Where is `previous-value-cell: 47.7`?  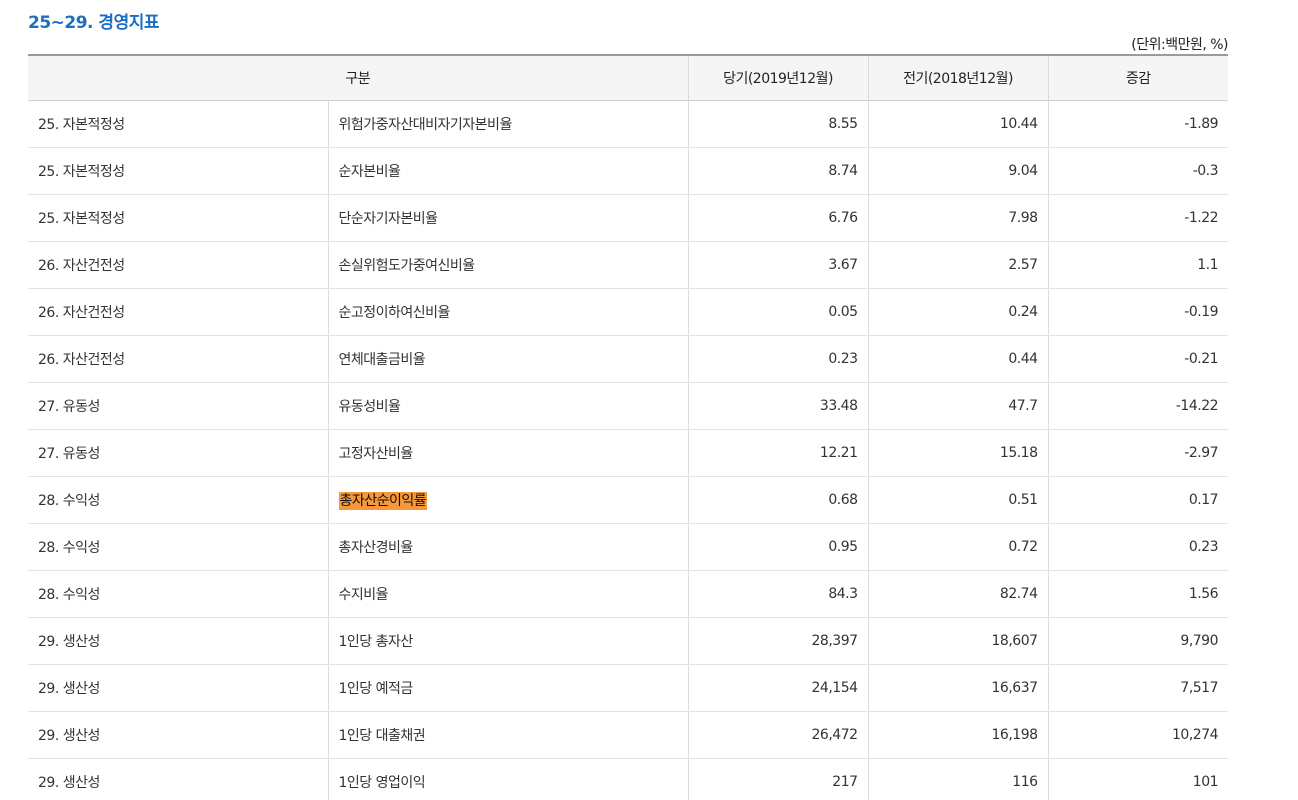
previous-value-cell: 47.7 is located at coordinates (958, 406).